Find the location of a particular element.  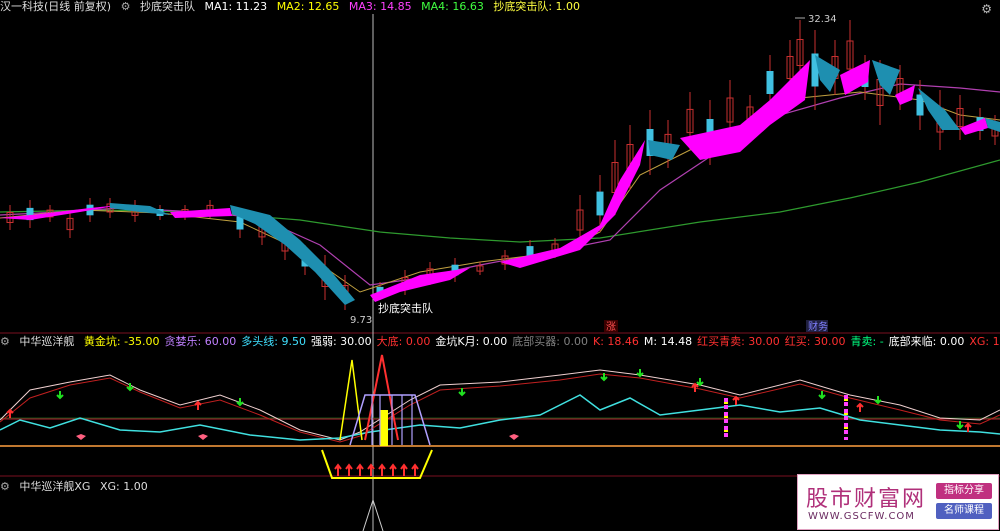

panel3-header: ⚙ 中华巡洋舰XG XG: 1.00 is located at coordinates (77, 487).